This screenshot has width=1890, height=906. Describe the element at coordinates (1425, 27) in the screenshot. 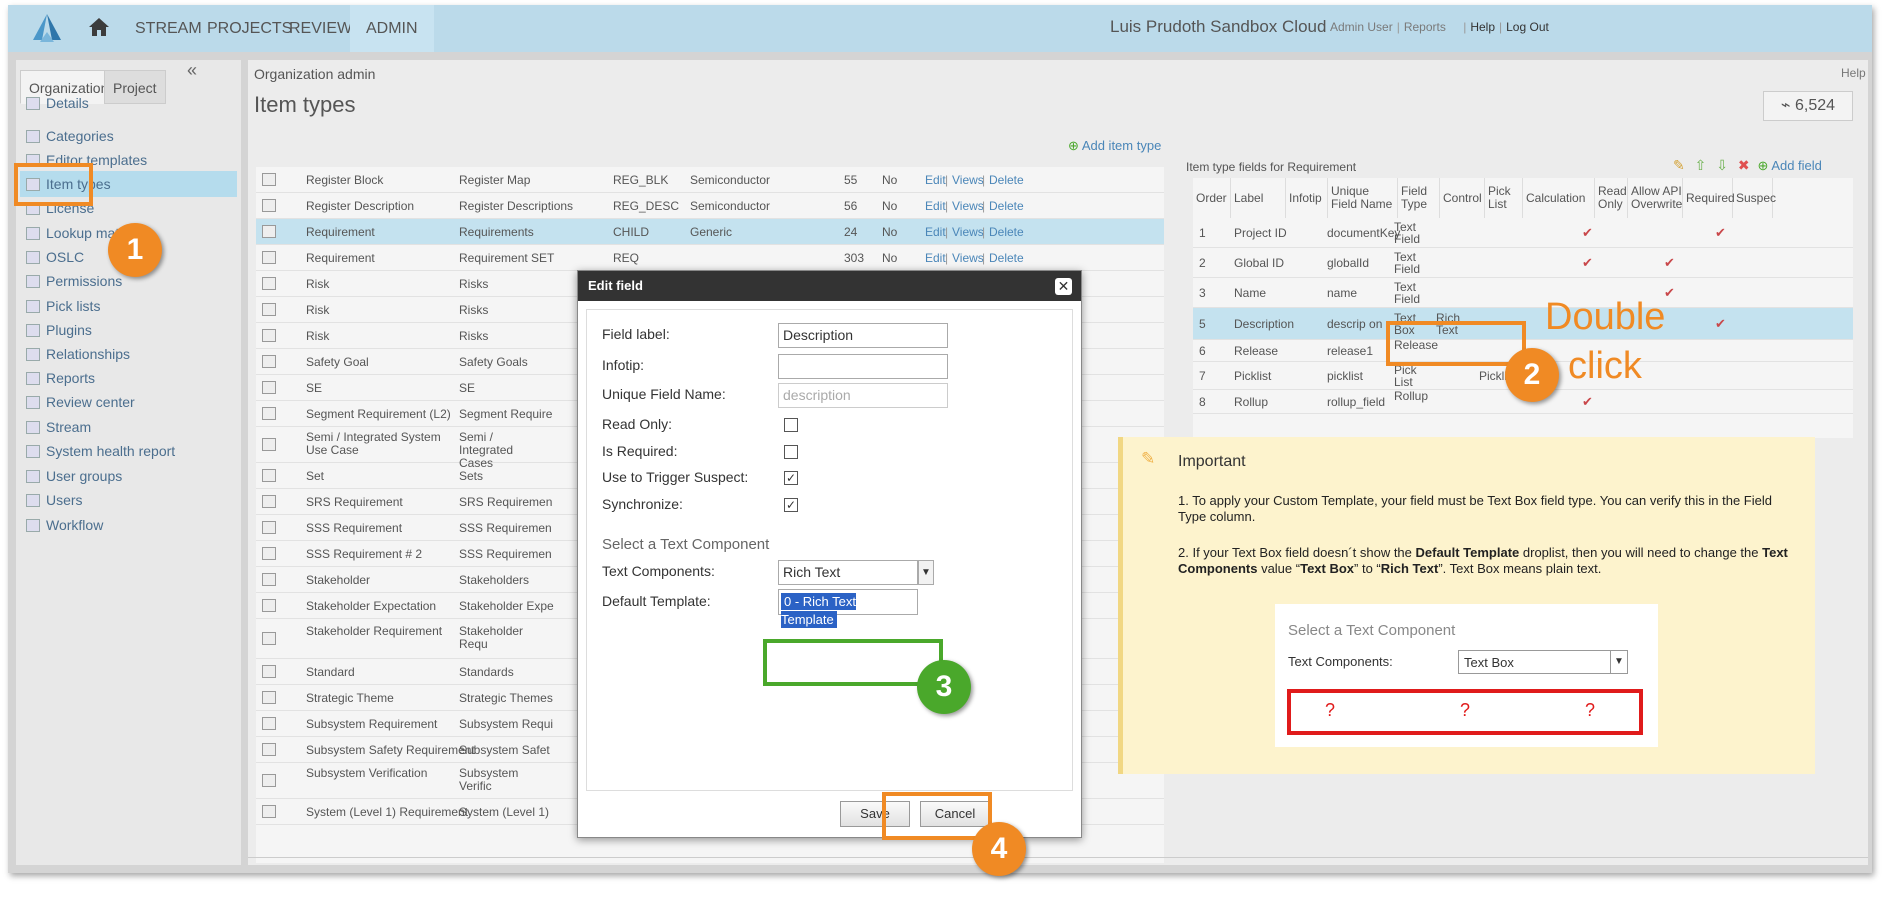

I see `reports-link: Reports` at that location.